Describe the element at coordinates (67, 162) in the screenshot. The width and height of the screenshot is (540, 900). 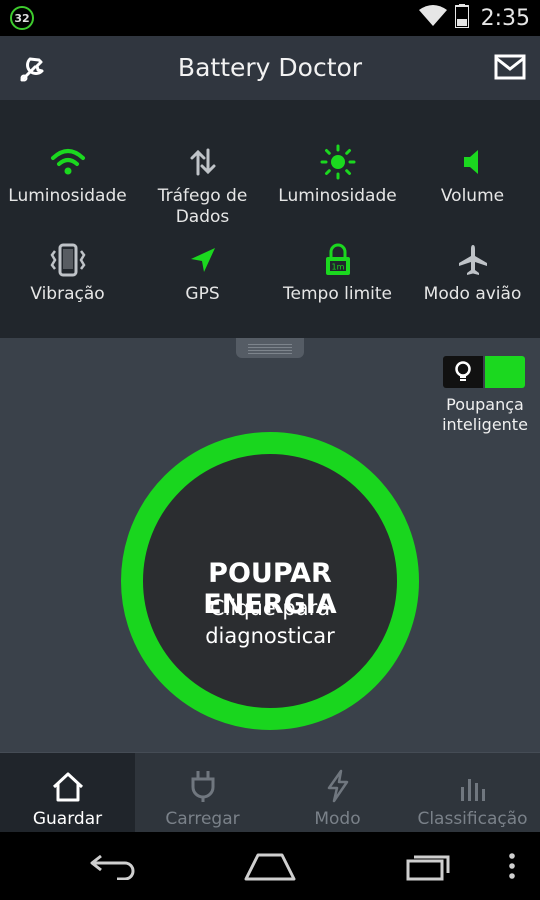
I see `wifi-icon` at that location.